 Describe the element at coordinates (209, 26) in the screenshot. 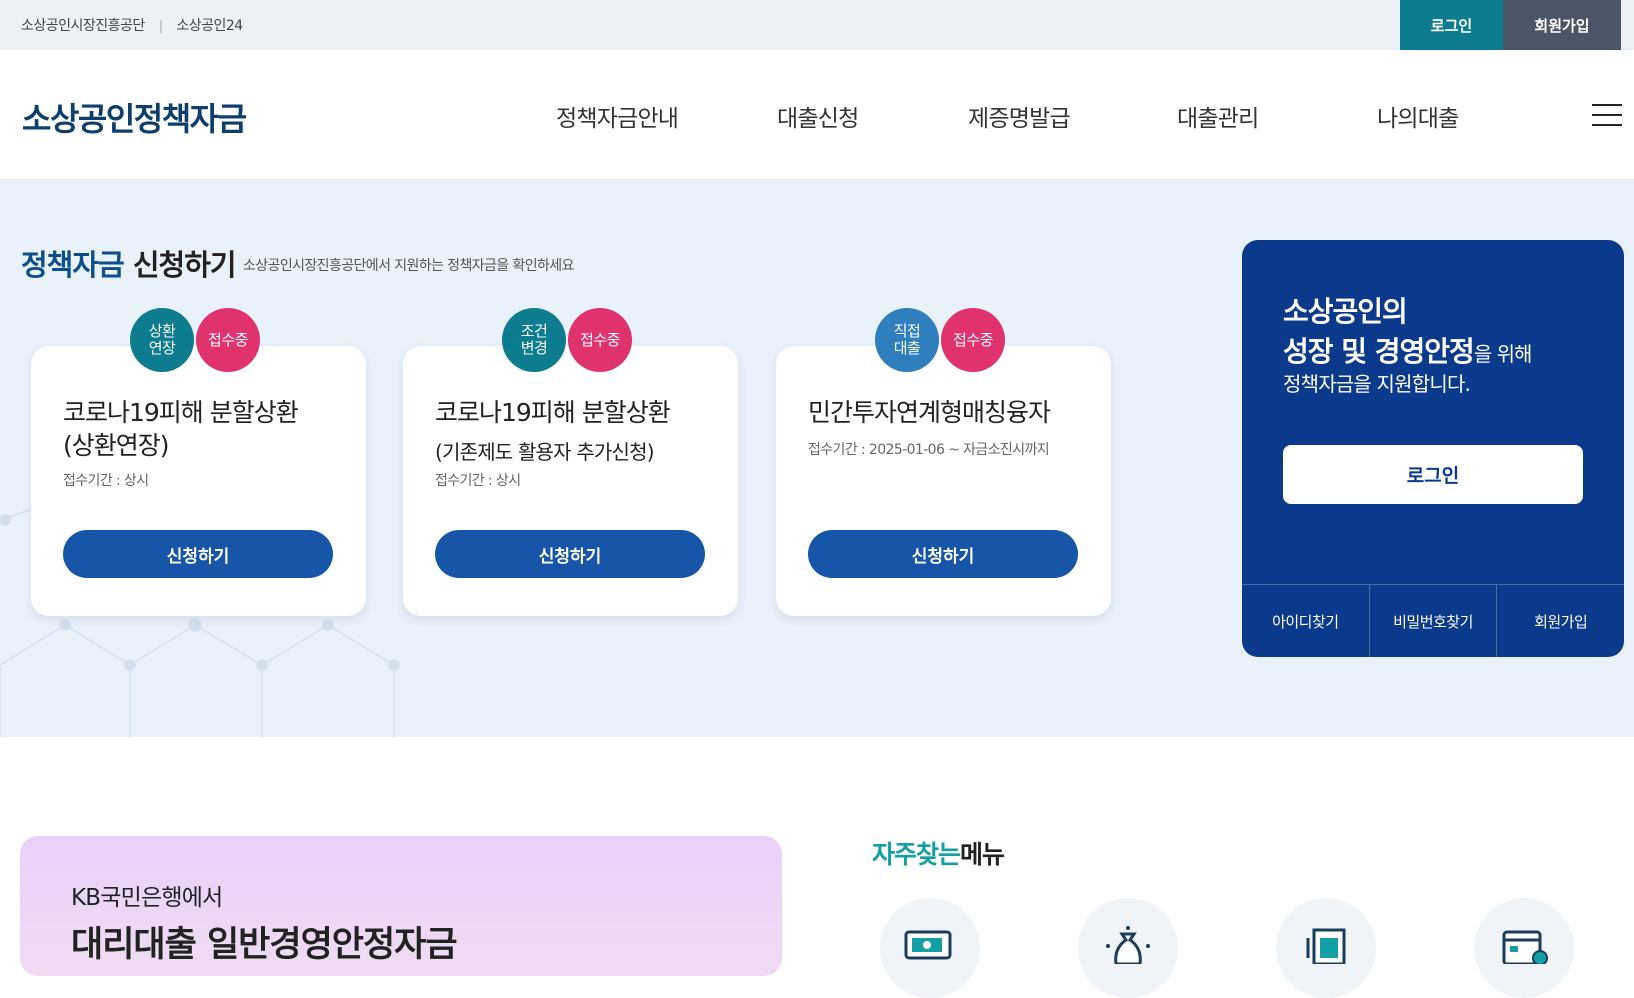

I see `link-sbiz24: 소상공인24` at that location.